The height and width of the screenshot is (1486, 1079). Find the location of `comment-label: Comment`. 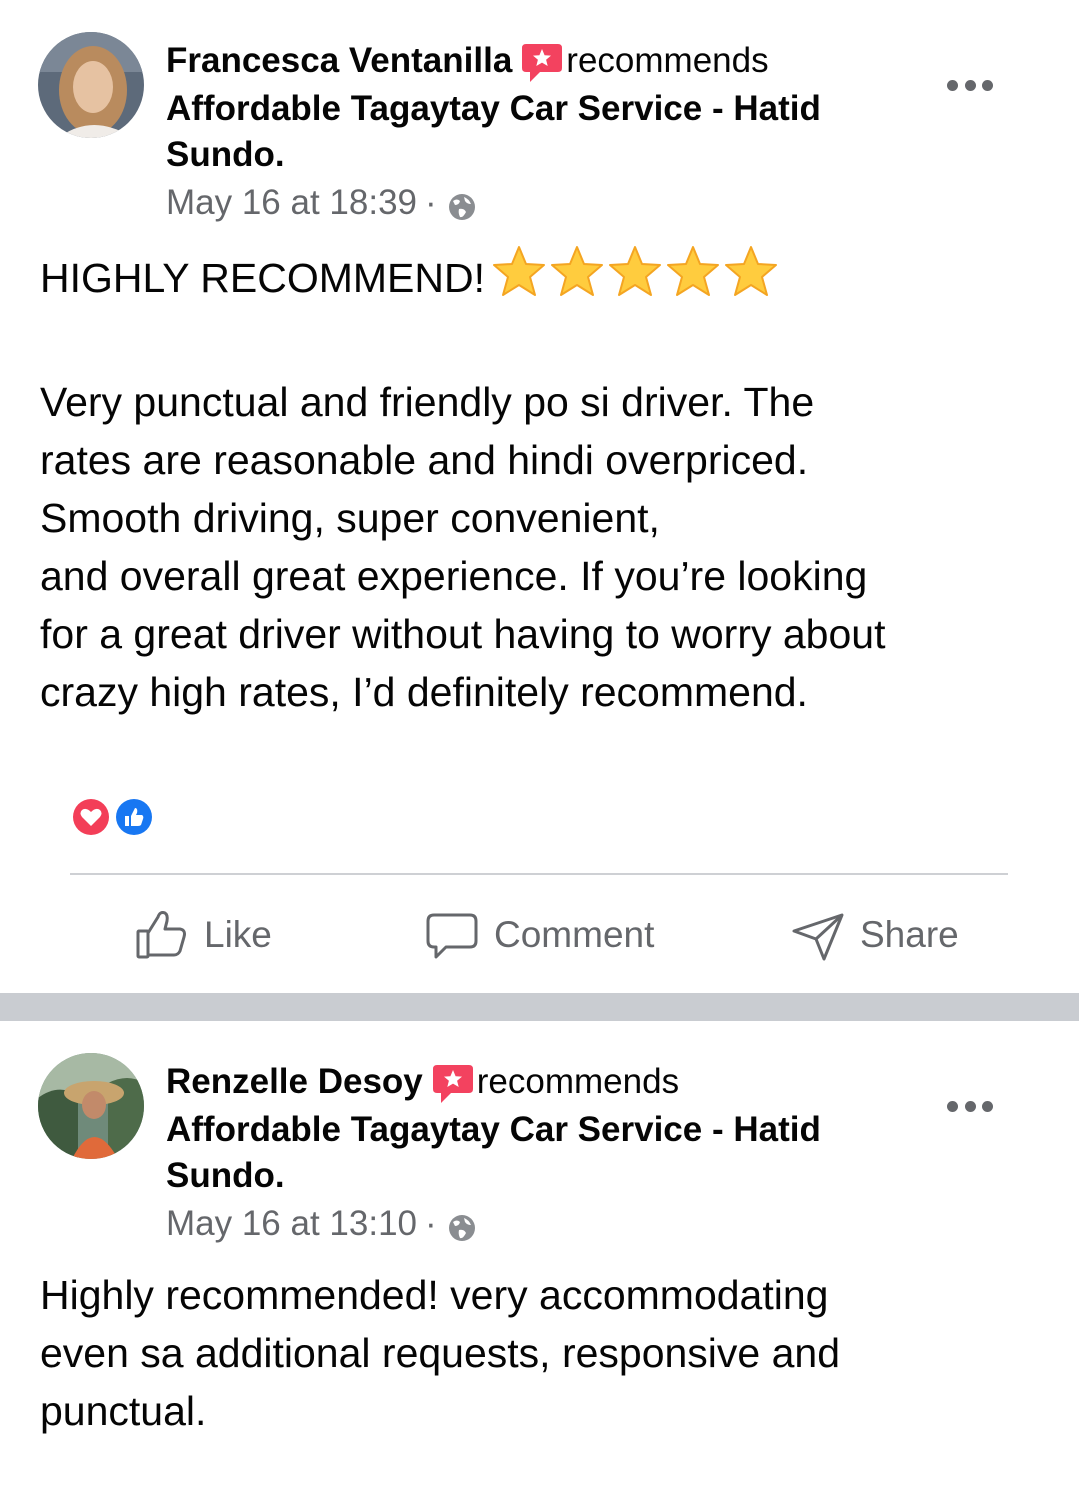

comment-label: Comment is located at coordinates (574, 934).